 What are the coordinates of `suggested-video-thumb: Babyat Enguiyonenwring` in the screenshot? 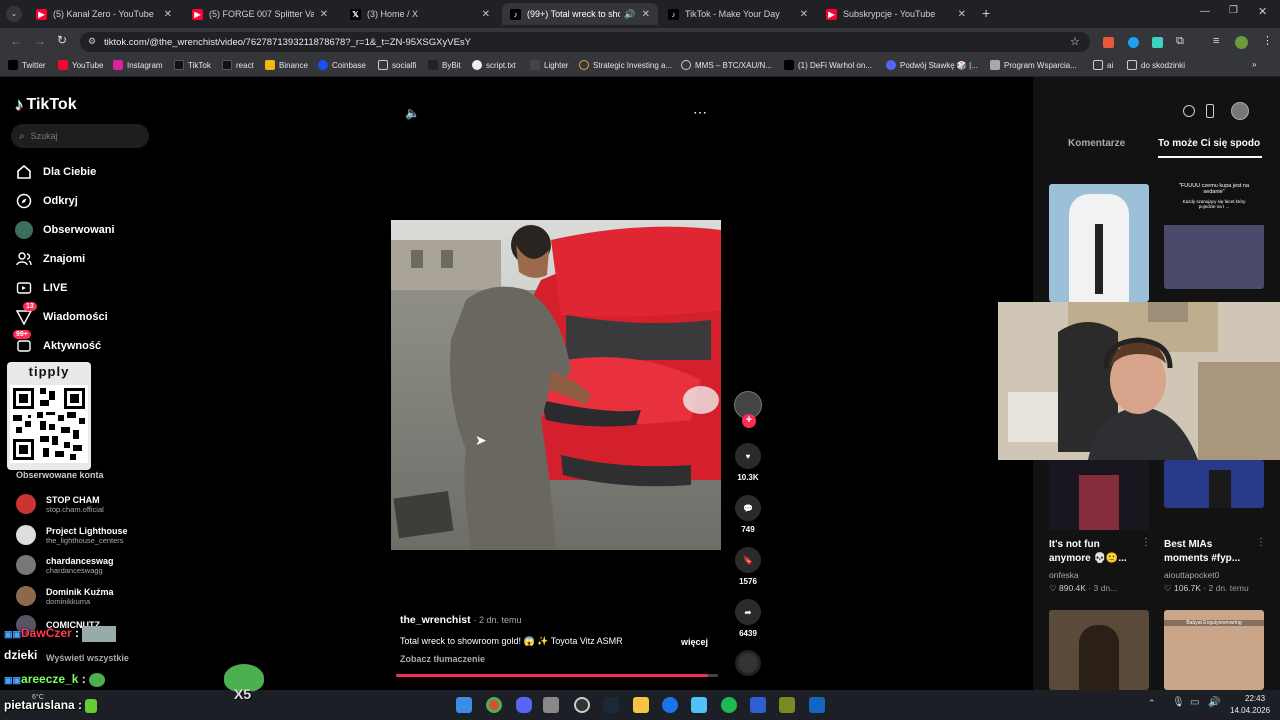 It's located at (1214, 650).